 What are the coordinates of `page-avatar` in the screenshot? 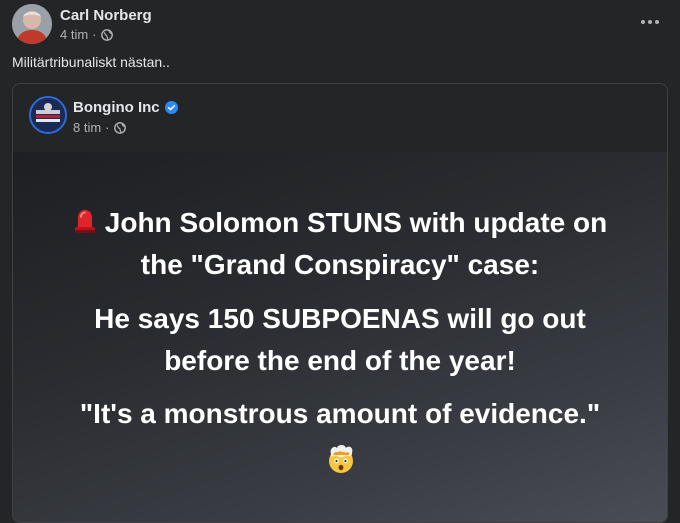 It's located at (48, 115).